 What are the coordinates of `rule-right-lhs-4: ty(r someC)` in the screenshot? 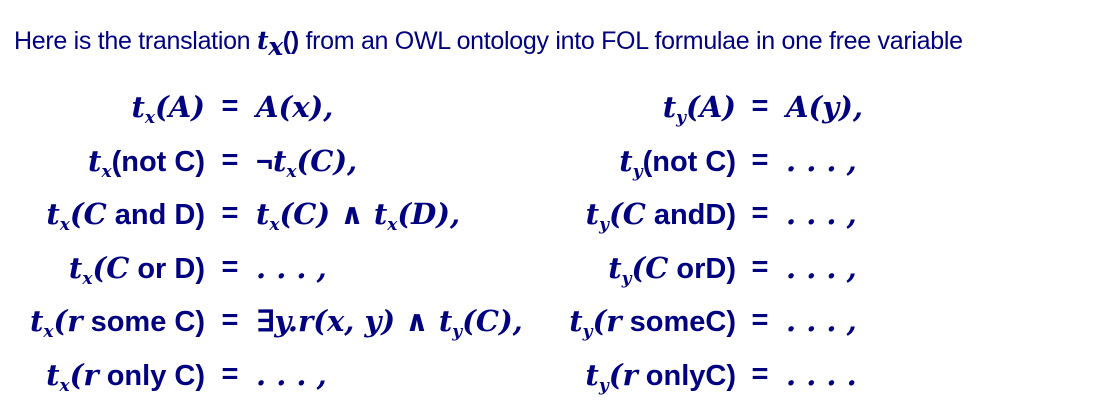 It's located at (638, 323).